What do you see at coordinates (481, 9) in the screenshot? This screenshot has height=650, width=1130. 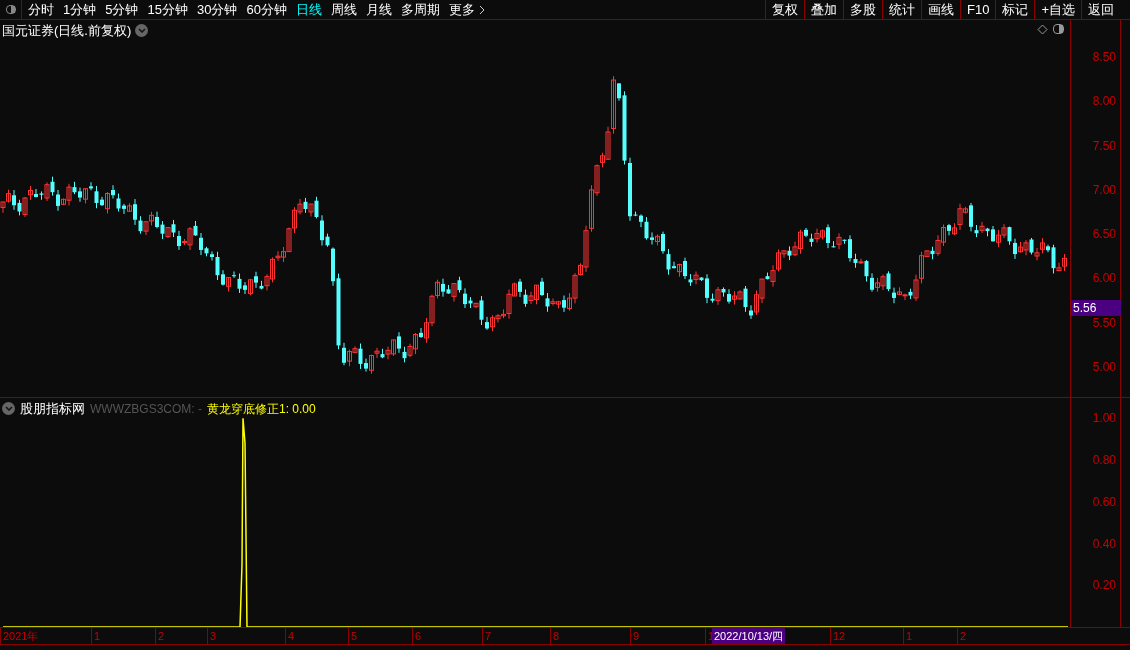 I see `chevron-right-icon` at bounding box center [481, 9].